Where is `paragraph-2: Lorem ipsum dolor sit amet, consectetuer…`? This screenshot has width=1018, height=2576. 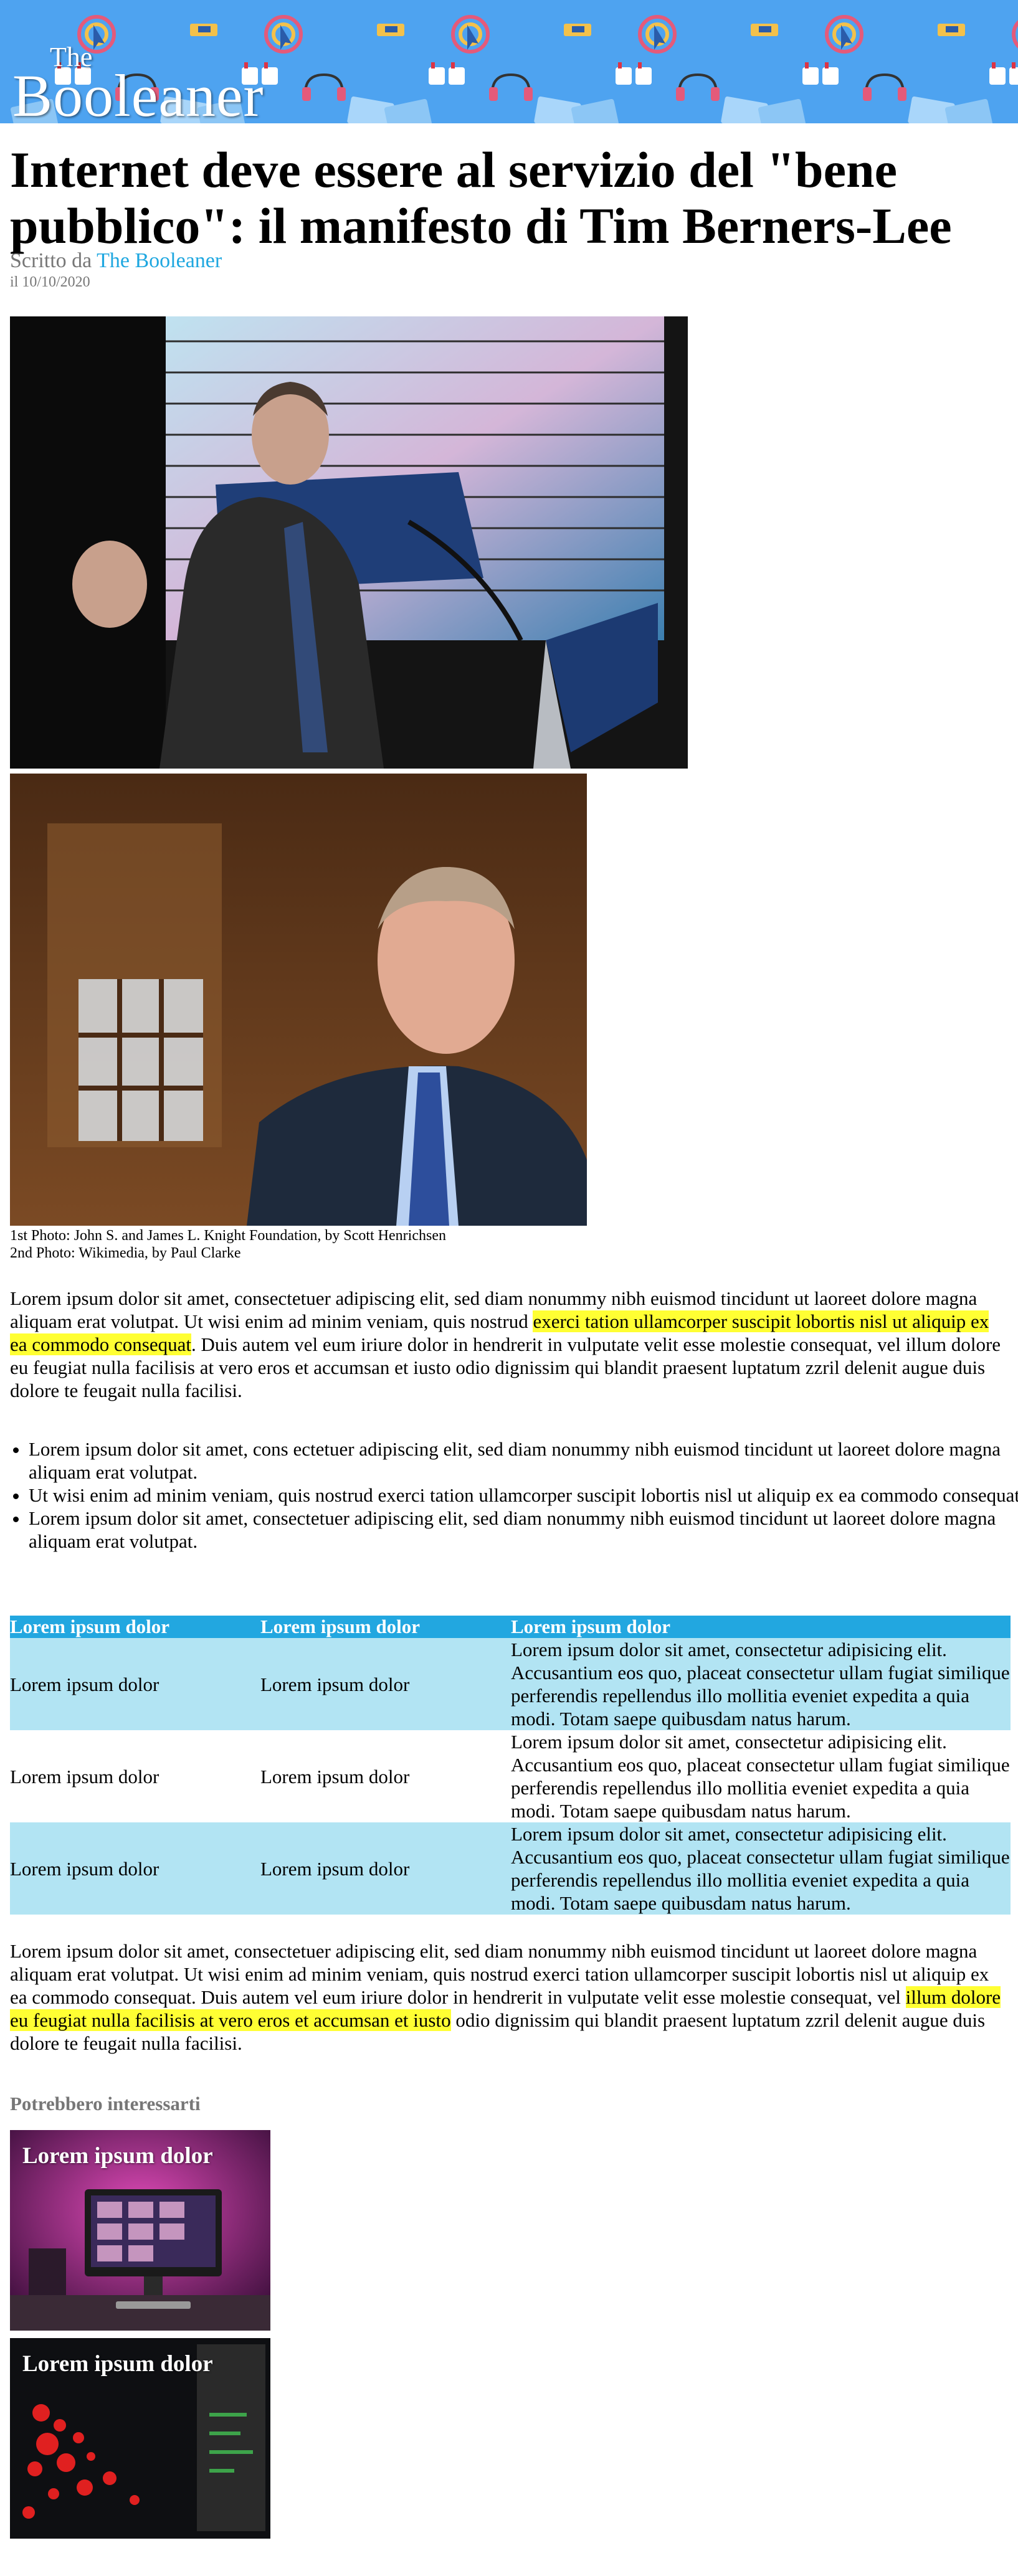
paragraph-2: Lorem ipsum dolor sit amet, consectetuer… is located at coordinates (510, 1997).